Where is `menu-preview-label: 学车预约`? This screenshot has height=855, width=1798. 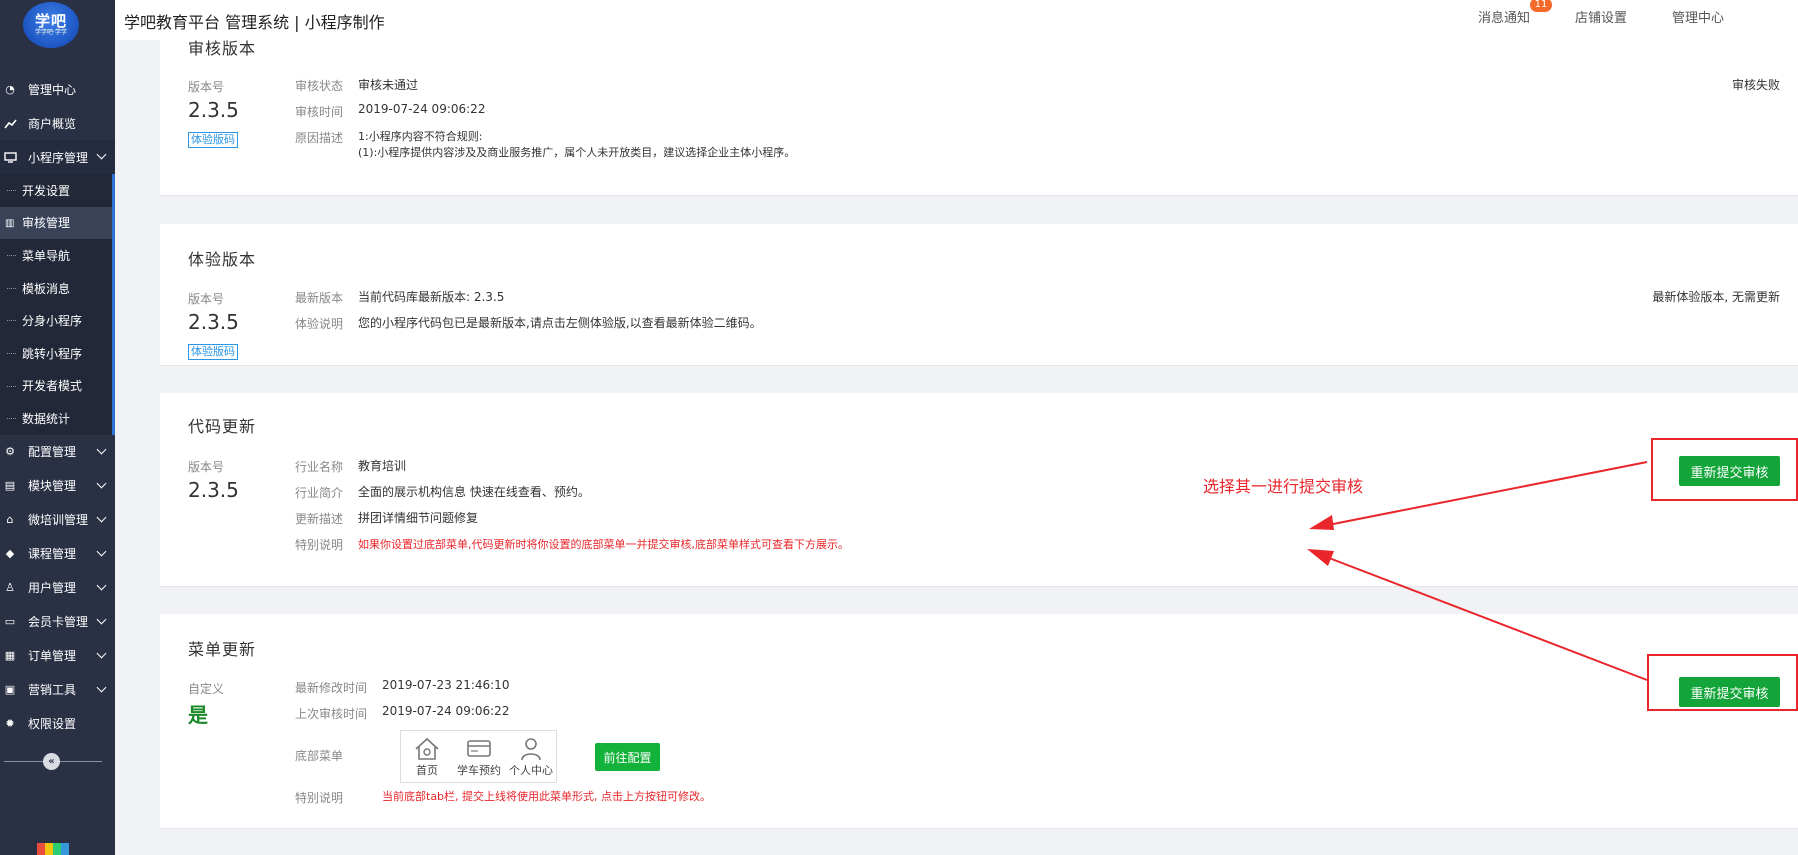 menu-preview-label: 学车预约 is located at coordinates (479, 770).